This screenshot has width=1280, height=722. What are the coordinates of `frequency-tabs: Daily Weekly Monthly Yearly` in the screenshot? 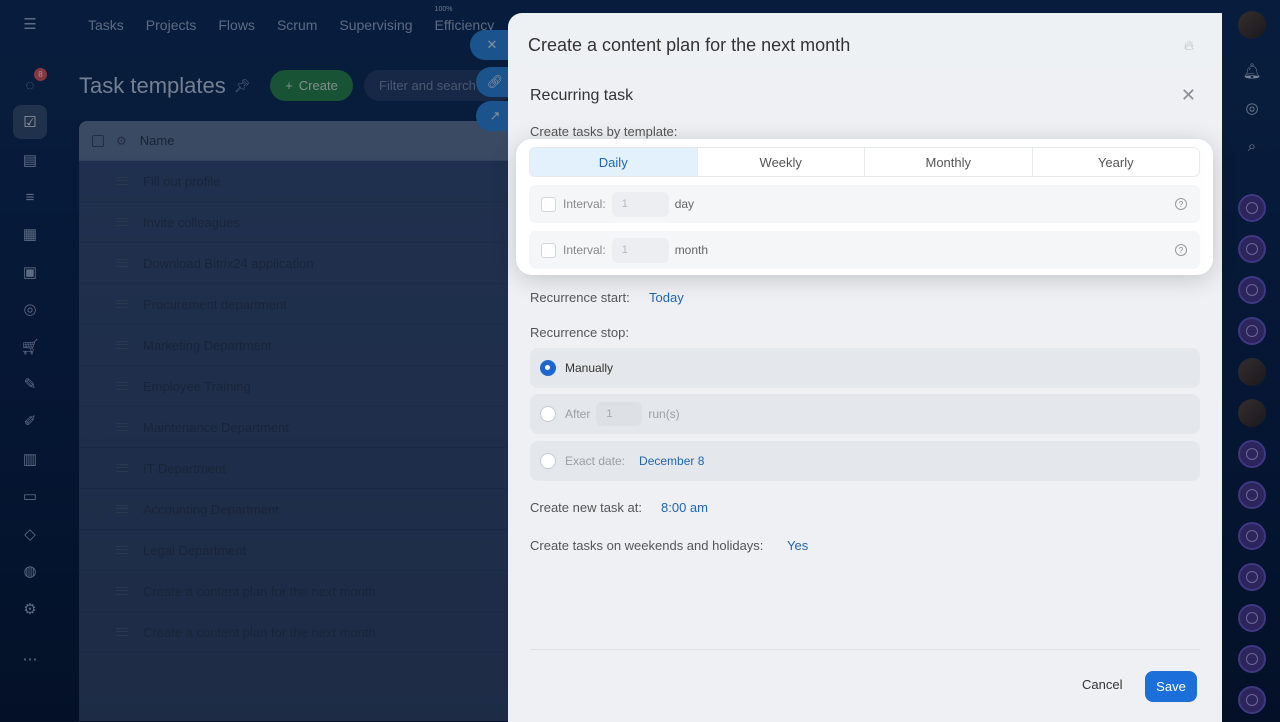 It's located at (864, 162).